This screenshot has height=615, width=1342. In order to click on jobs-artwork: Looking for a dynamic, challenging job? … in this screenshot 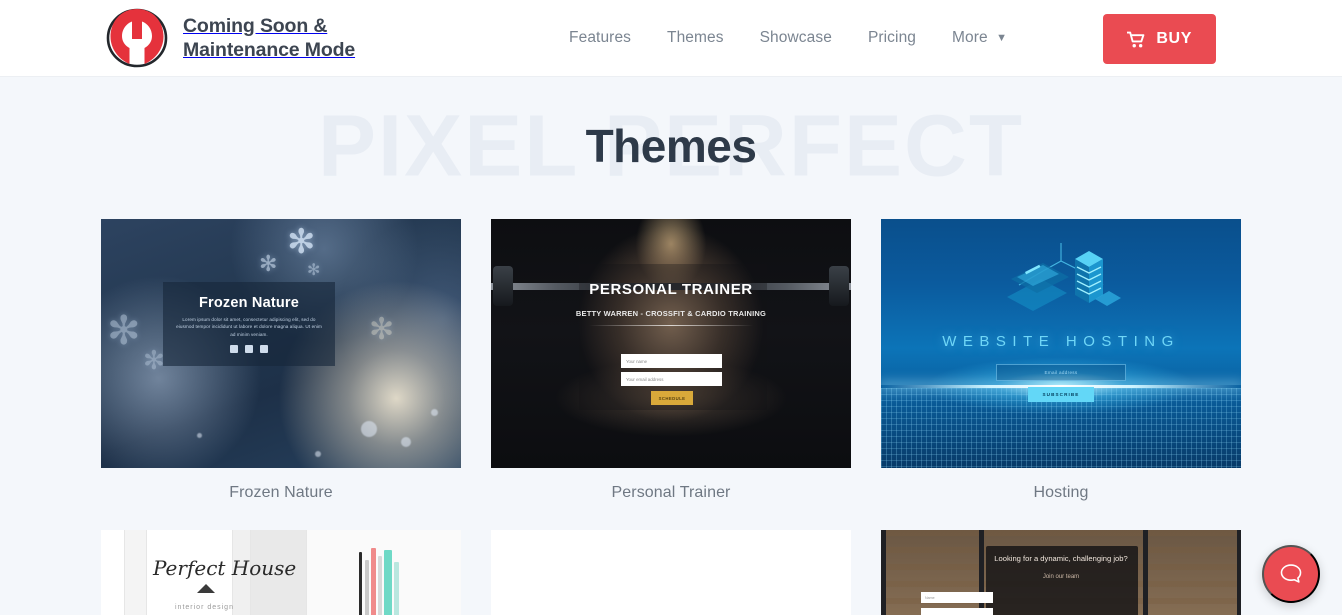, I will do `click(1061, 572)`.